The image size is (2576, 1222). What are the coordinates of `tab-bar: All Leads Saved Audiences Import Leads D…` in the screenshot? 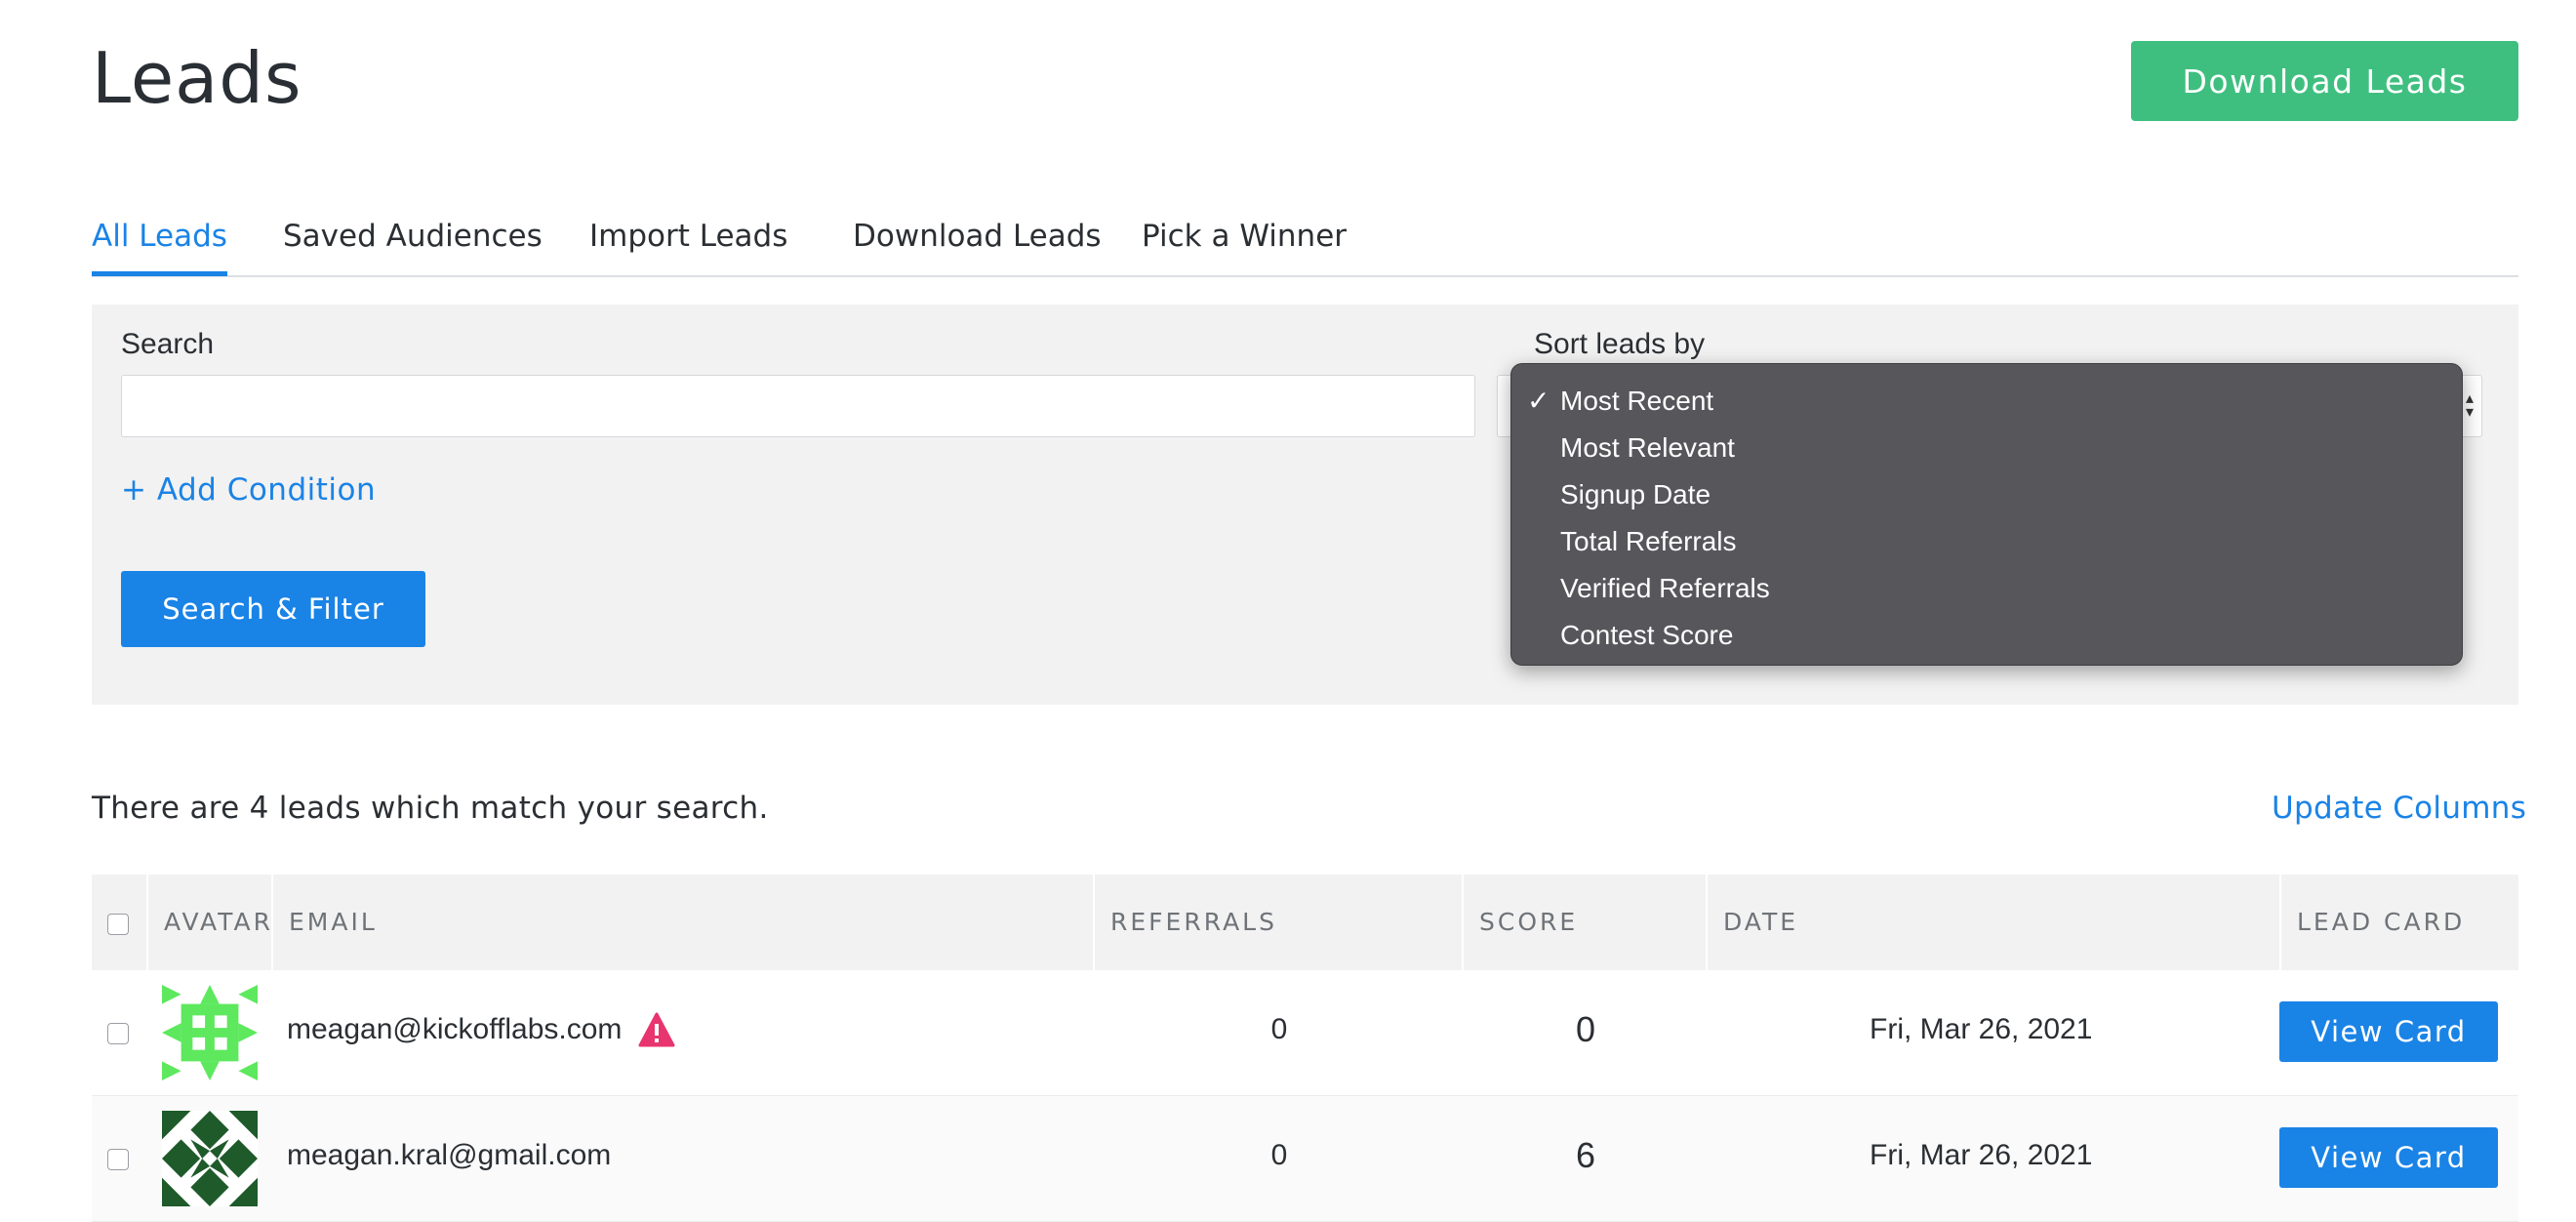 It's located at (1305, 245).